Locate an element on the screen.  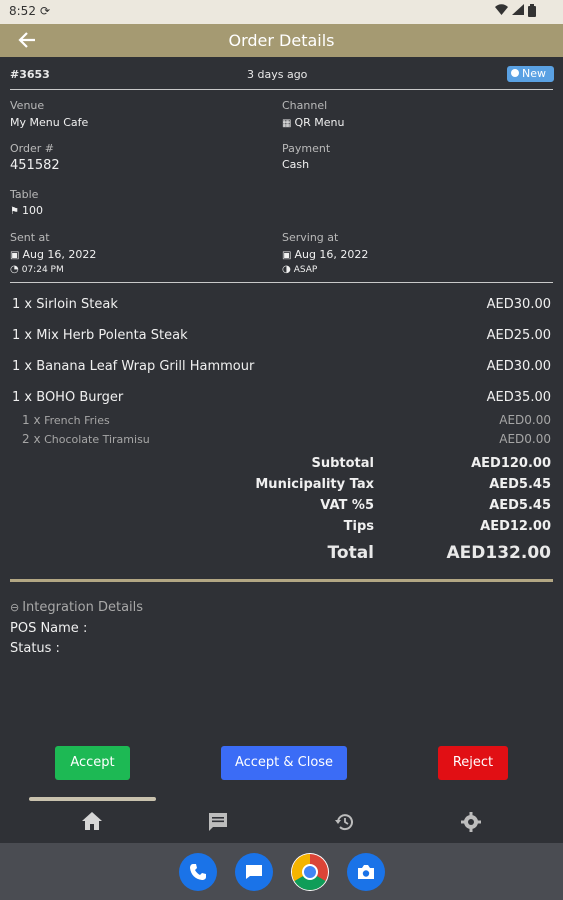
table-icon: ⚑ is located at coordinates (14, 211).